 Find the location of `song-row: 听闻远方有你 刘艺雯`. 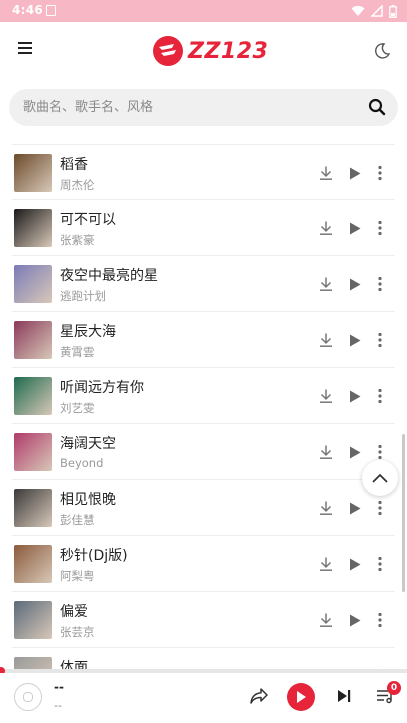

song-row: 听闻远方有你 刘艺雯 is located at coordinates (203, 396).